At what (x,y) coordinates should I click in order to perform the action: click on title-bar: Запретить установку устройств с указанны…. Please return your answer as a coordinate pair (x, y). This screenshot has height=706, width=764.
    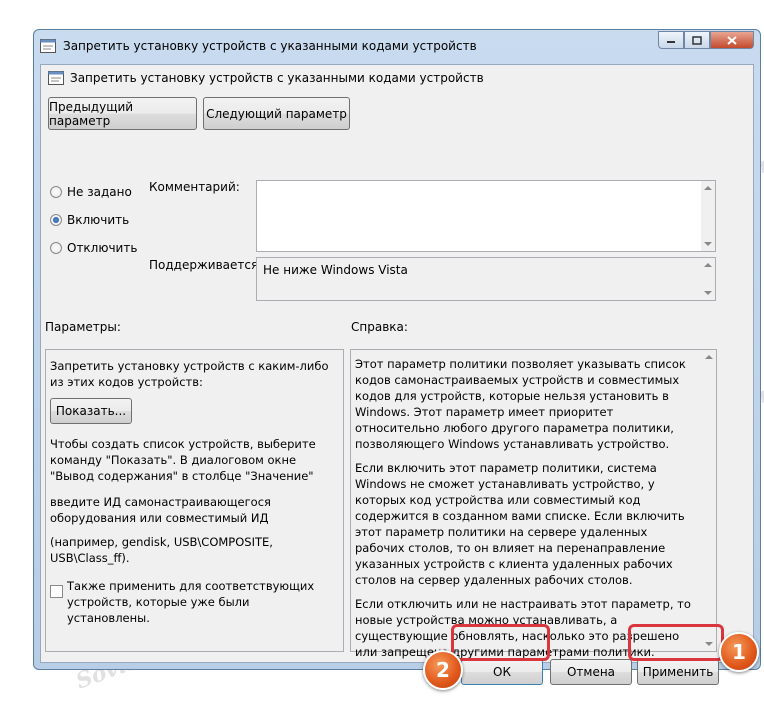
    Looking at the image, I should click on (397, 46).